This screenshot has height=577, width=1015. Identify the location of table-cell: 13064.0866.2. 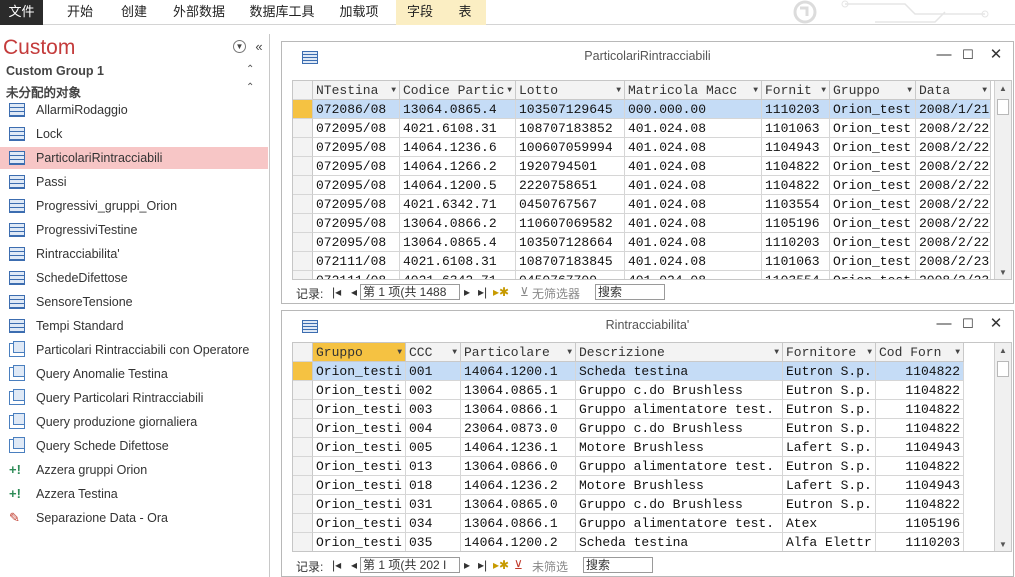
(458, 223).